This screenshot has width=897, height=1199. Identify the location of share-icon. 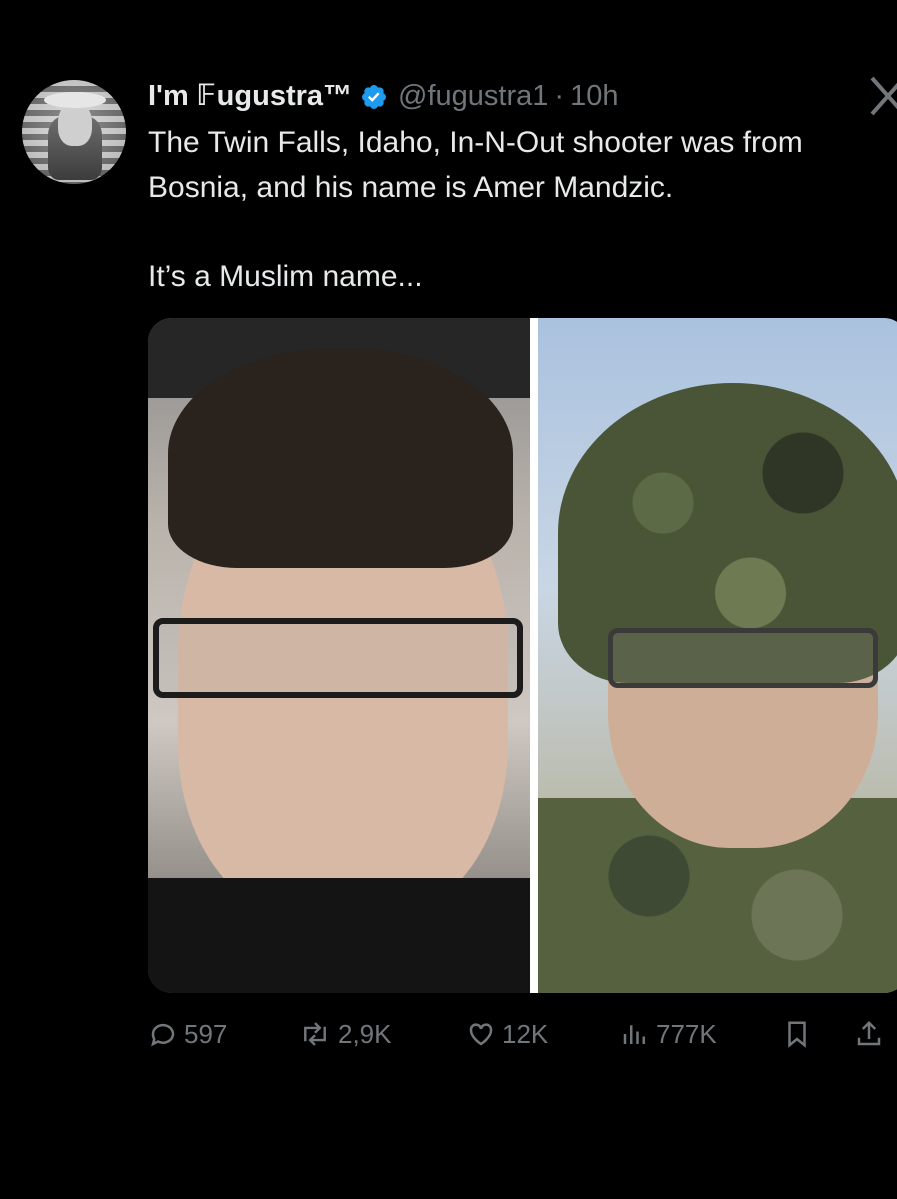
(869, 1034).